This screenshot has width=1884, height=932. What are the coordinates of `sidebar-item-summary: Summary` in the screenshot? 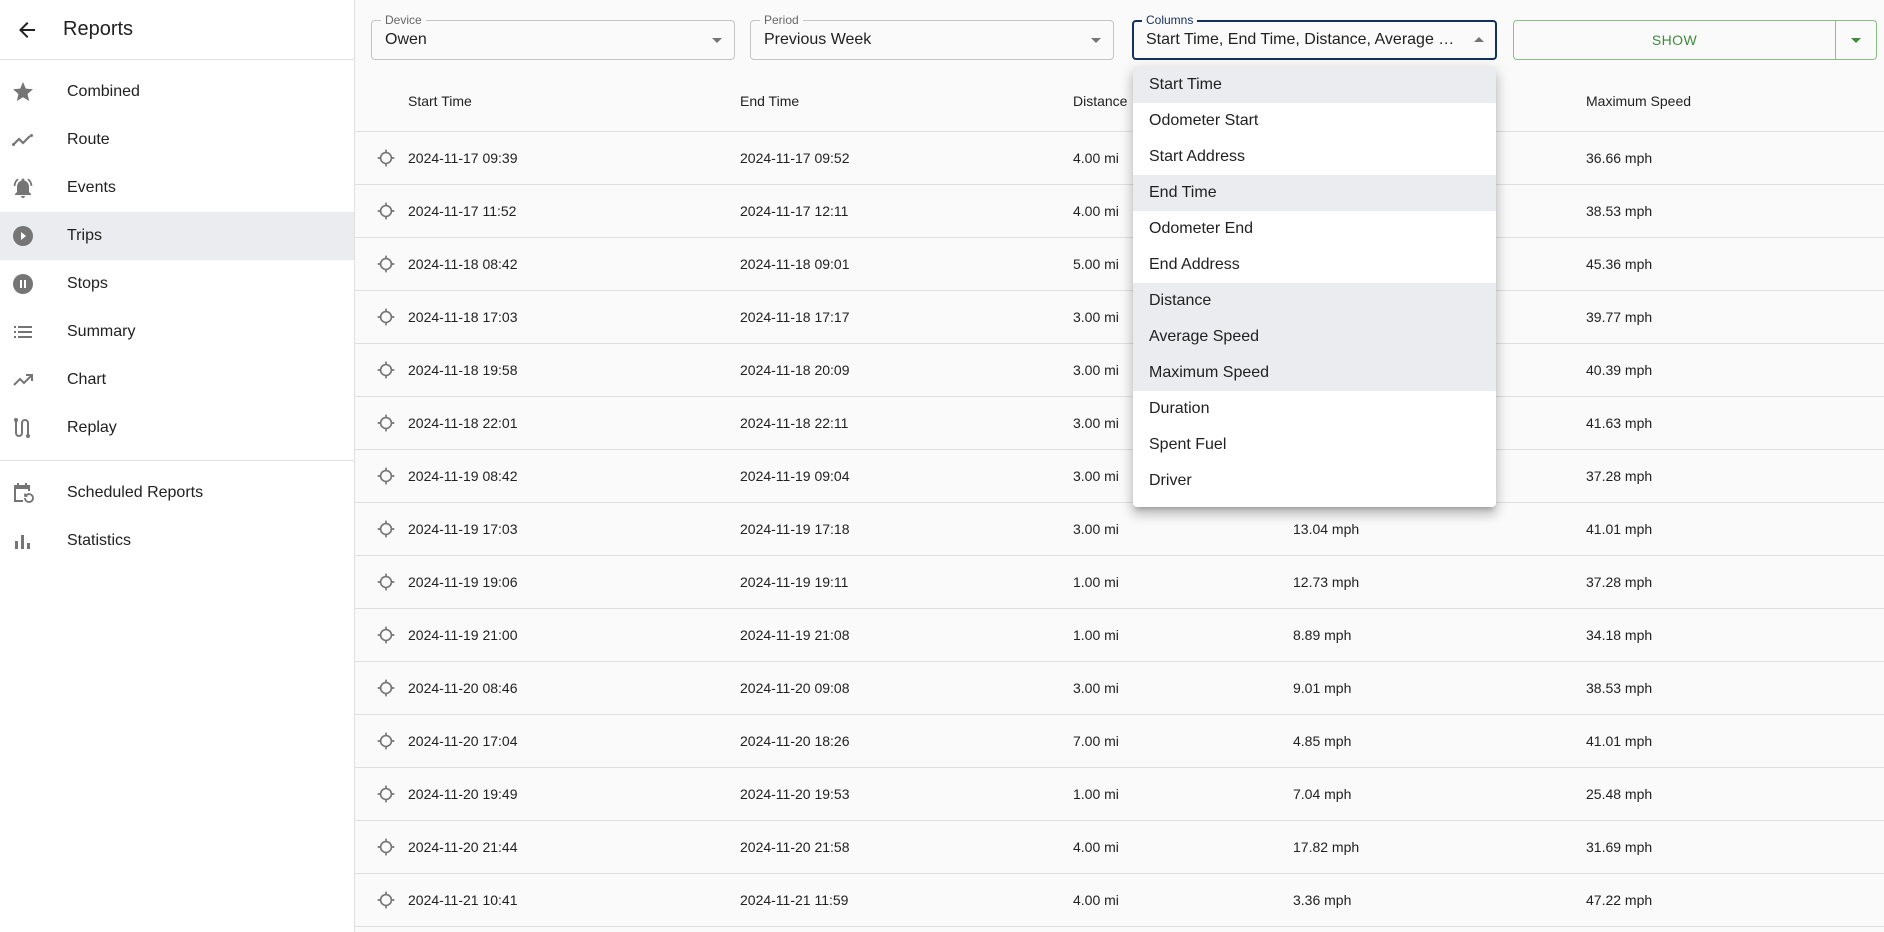 It's located at (177, 332).